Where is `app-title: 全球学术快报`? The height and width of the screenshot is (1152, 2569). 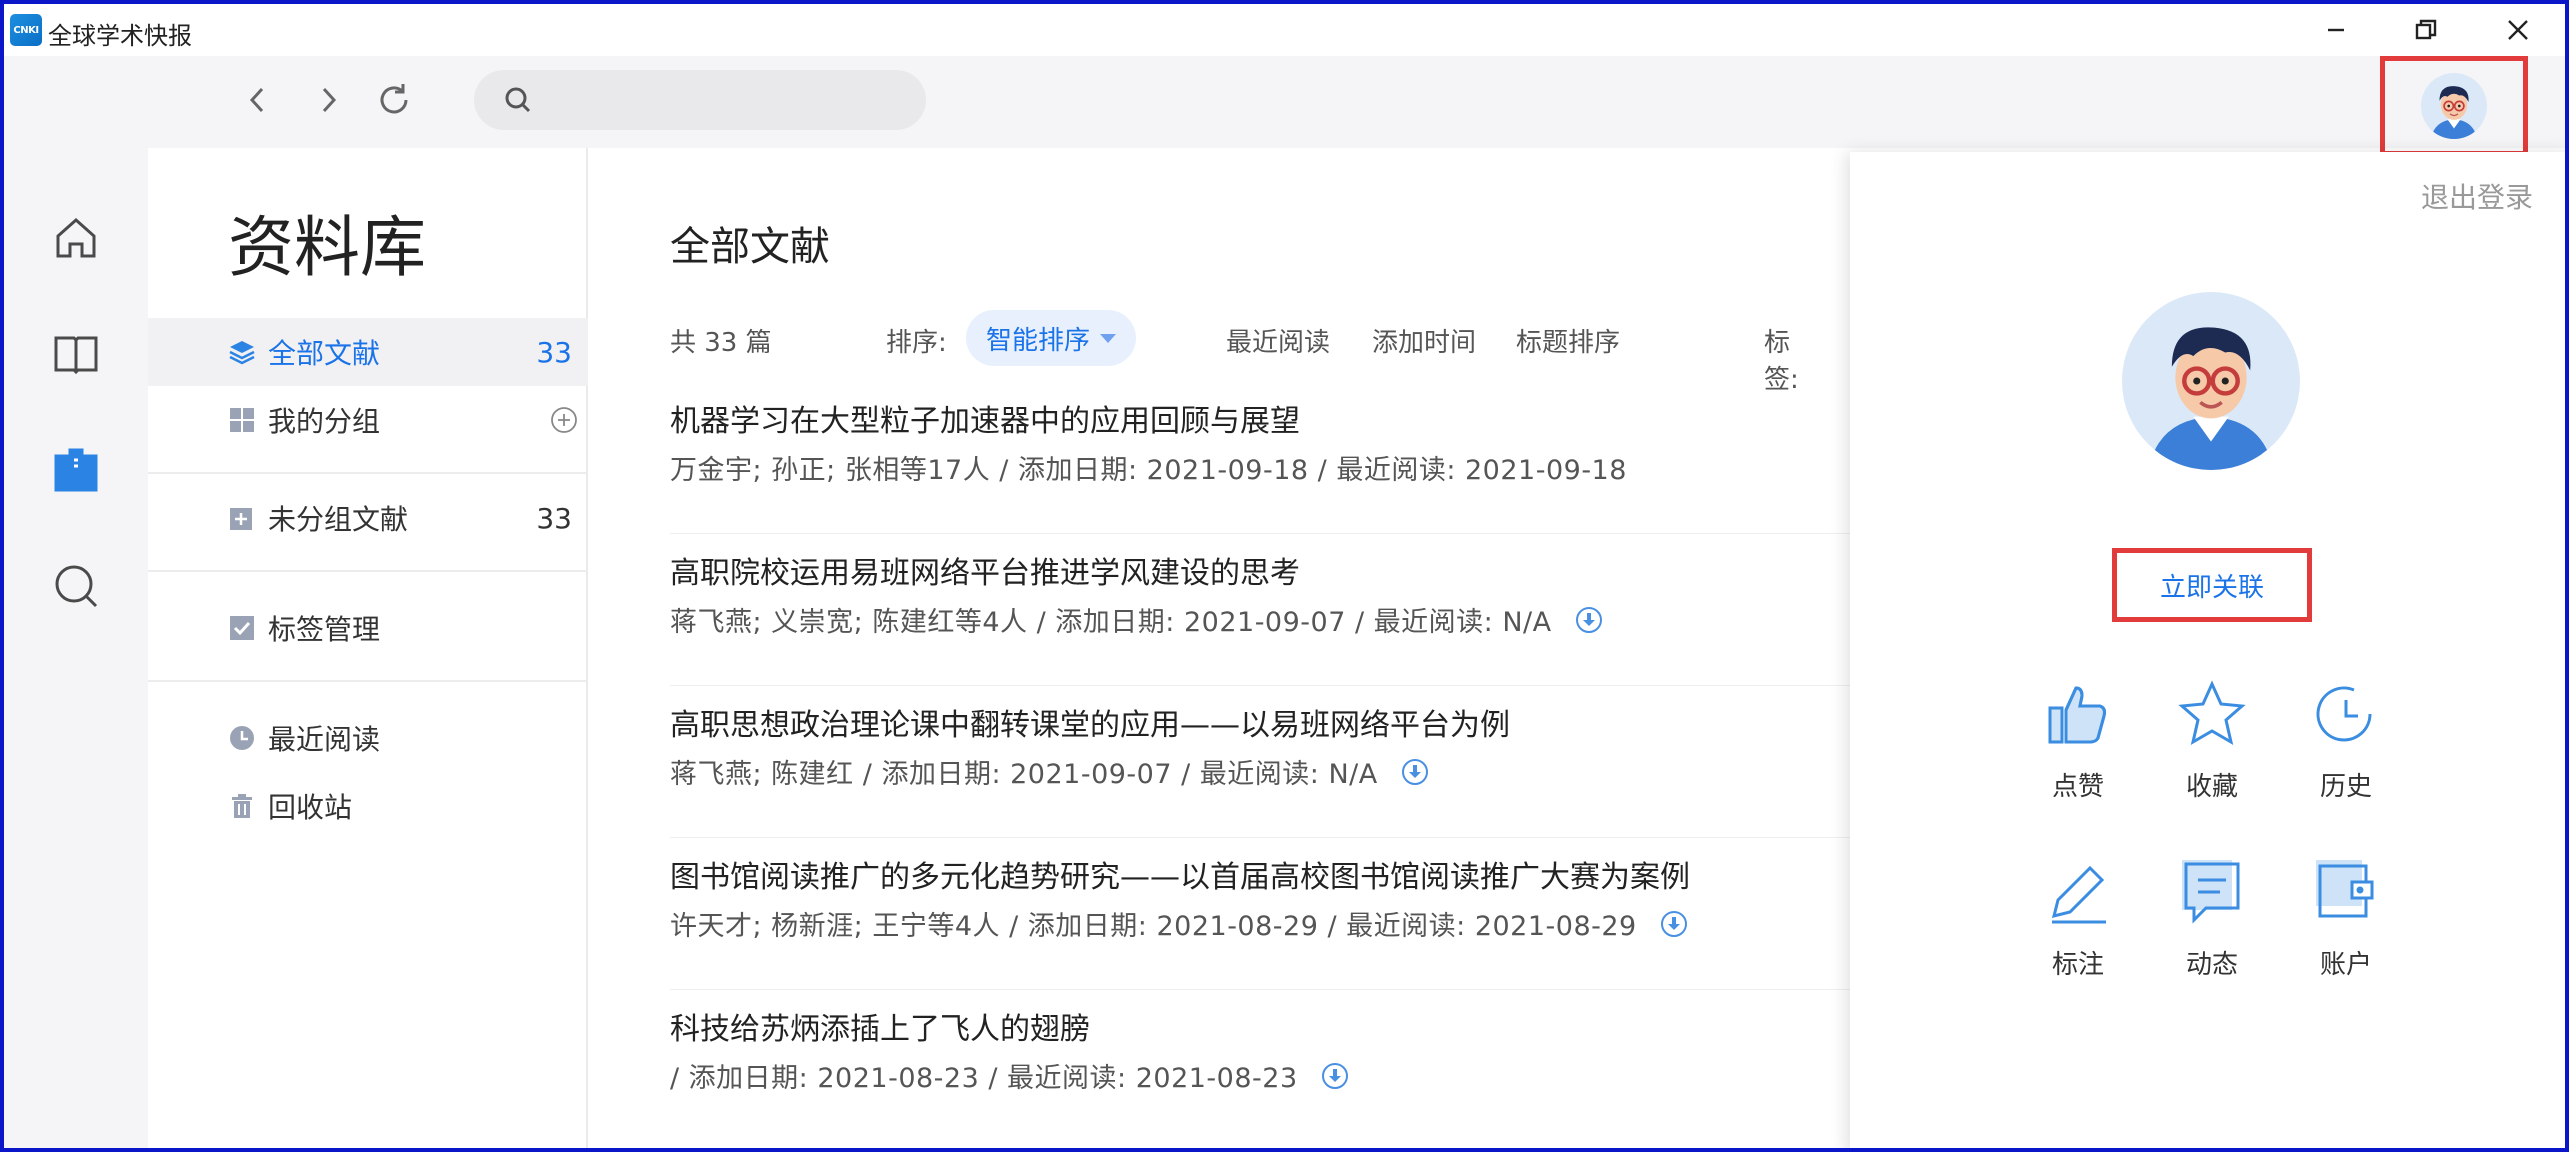 app-title: 全球学术快报 is located at coordinates (120, 36).